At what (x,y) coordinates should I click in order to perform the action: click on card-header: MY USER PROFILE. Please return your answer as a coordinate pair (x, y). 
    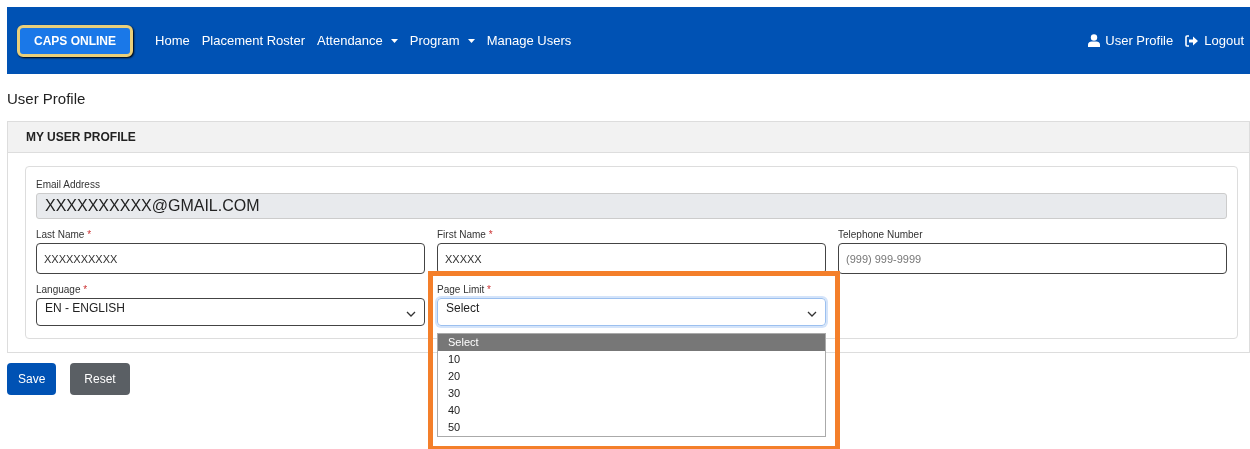
    Looking at the image, I should click on (628, 137).